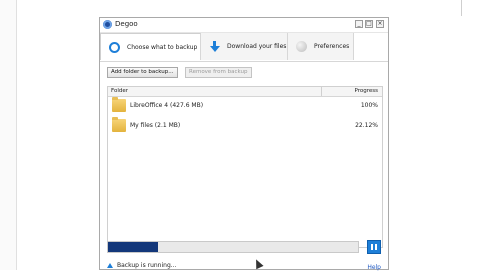 This screenshot has width=480, height=271. I want to click on tab-label: Preferences, so click(332, 46).